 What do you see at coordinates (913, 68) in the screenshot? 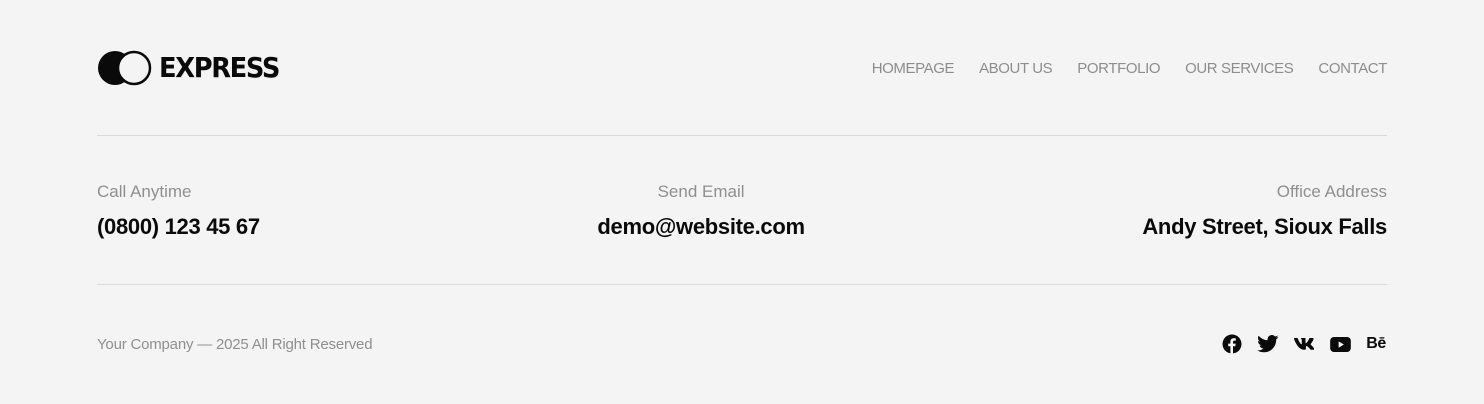
I see `nav-item-homepage: HOMEPAGE` at bounding box center [913, 68].